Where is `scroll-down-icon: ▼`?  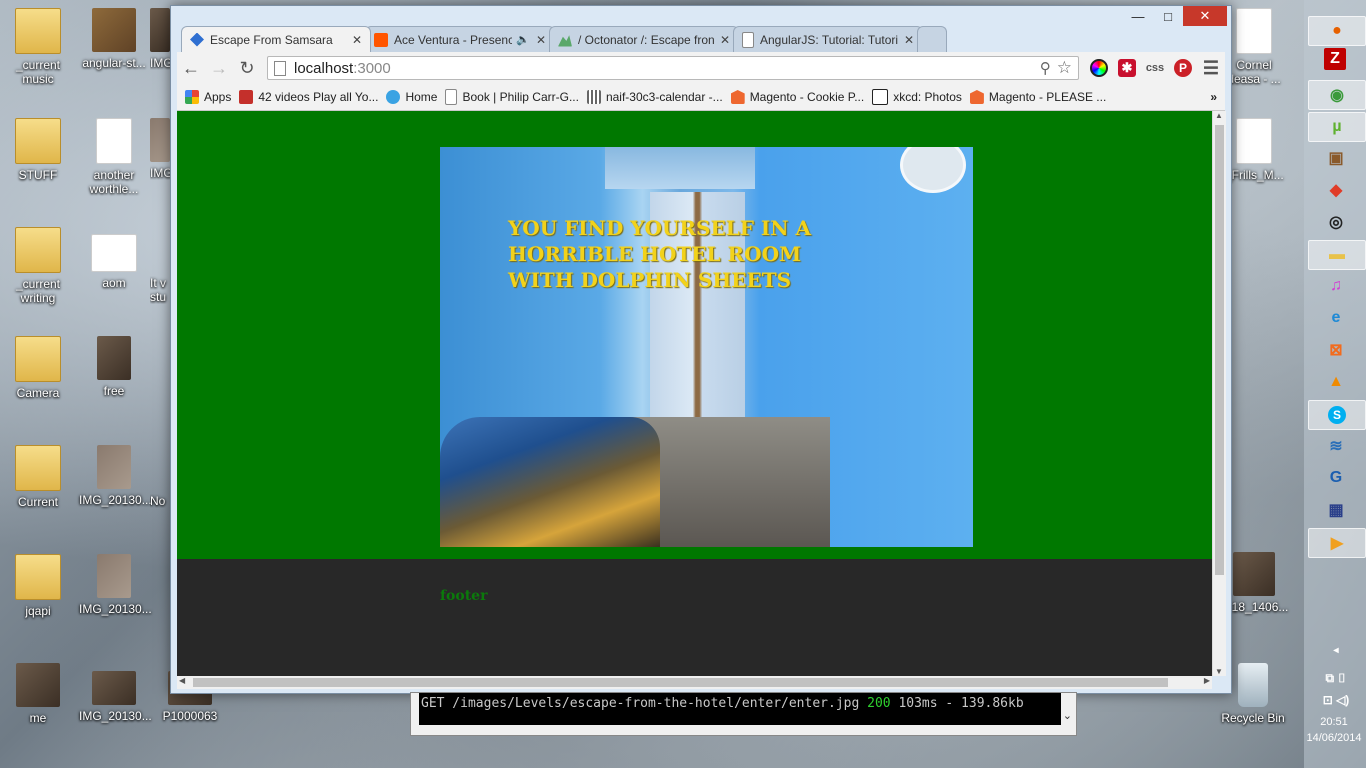
scroll-down-icon: ▼ is located at coordinates (1219, 671).